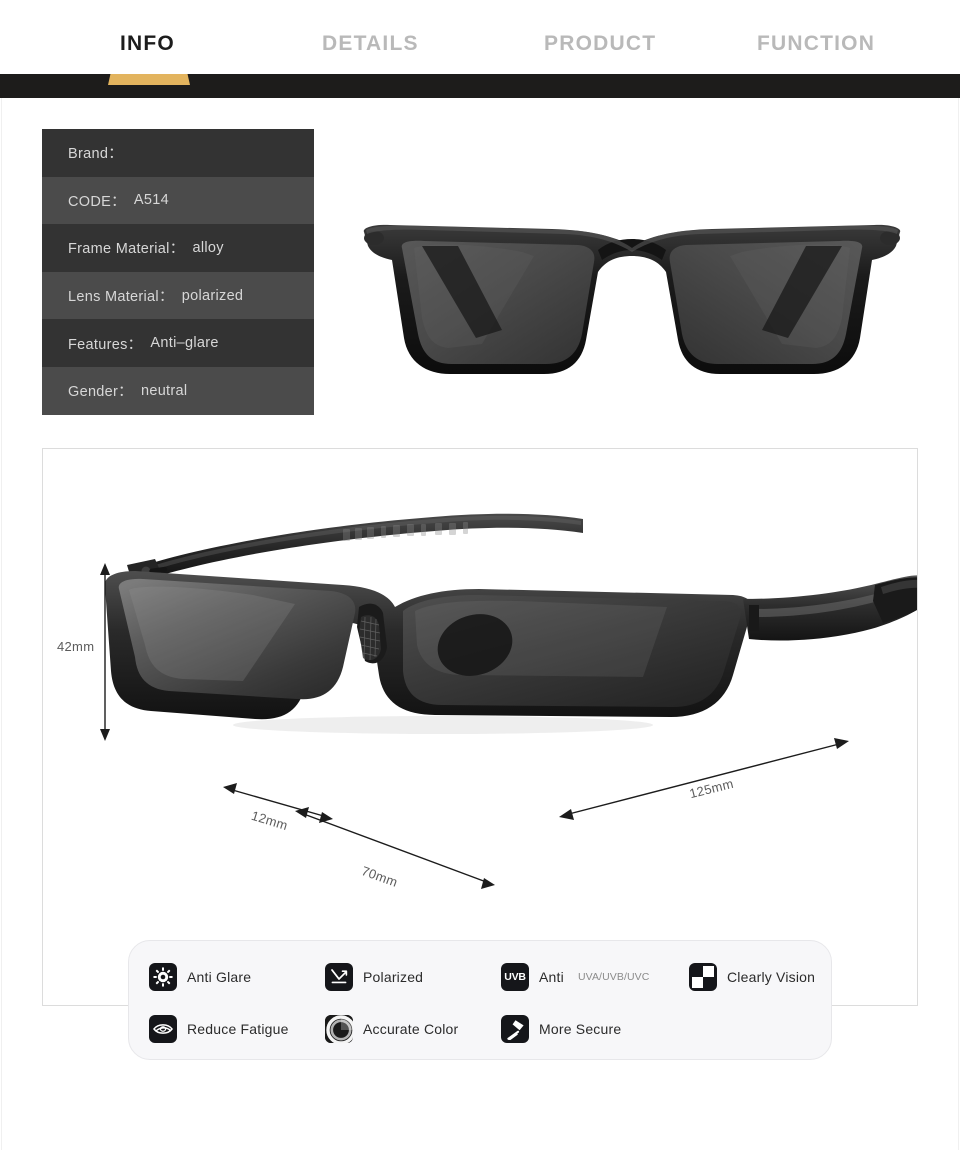 This screenshot has width=960, height=1150. What do you see at coordinates (1, 575) in the screenshot?
I see `page-edge-left` at bounding box center [1, 575].